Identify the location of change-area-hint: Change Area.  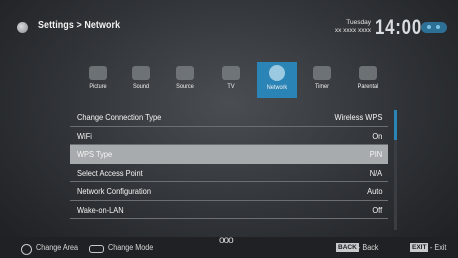
(57, 247).